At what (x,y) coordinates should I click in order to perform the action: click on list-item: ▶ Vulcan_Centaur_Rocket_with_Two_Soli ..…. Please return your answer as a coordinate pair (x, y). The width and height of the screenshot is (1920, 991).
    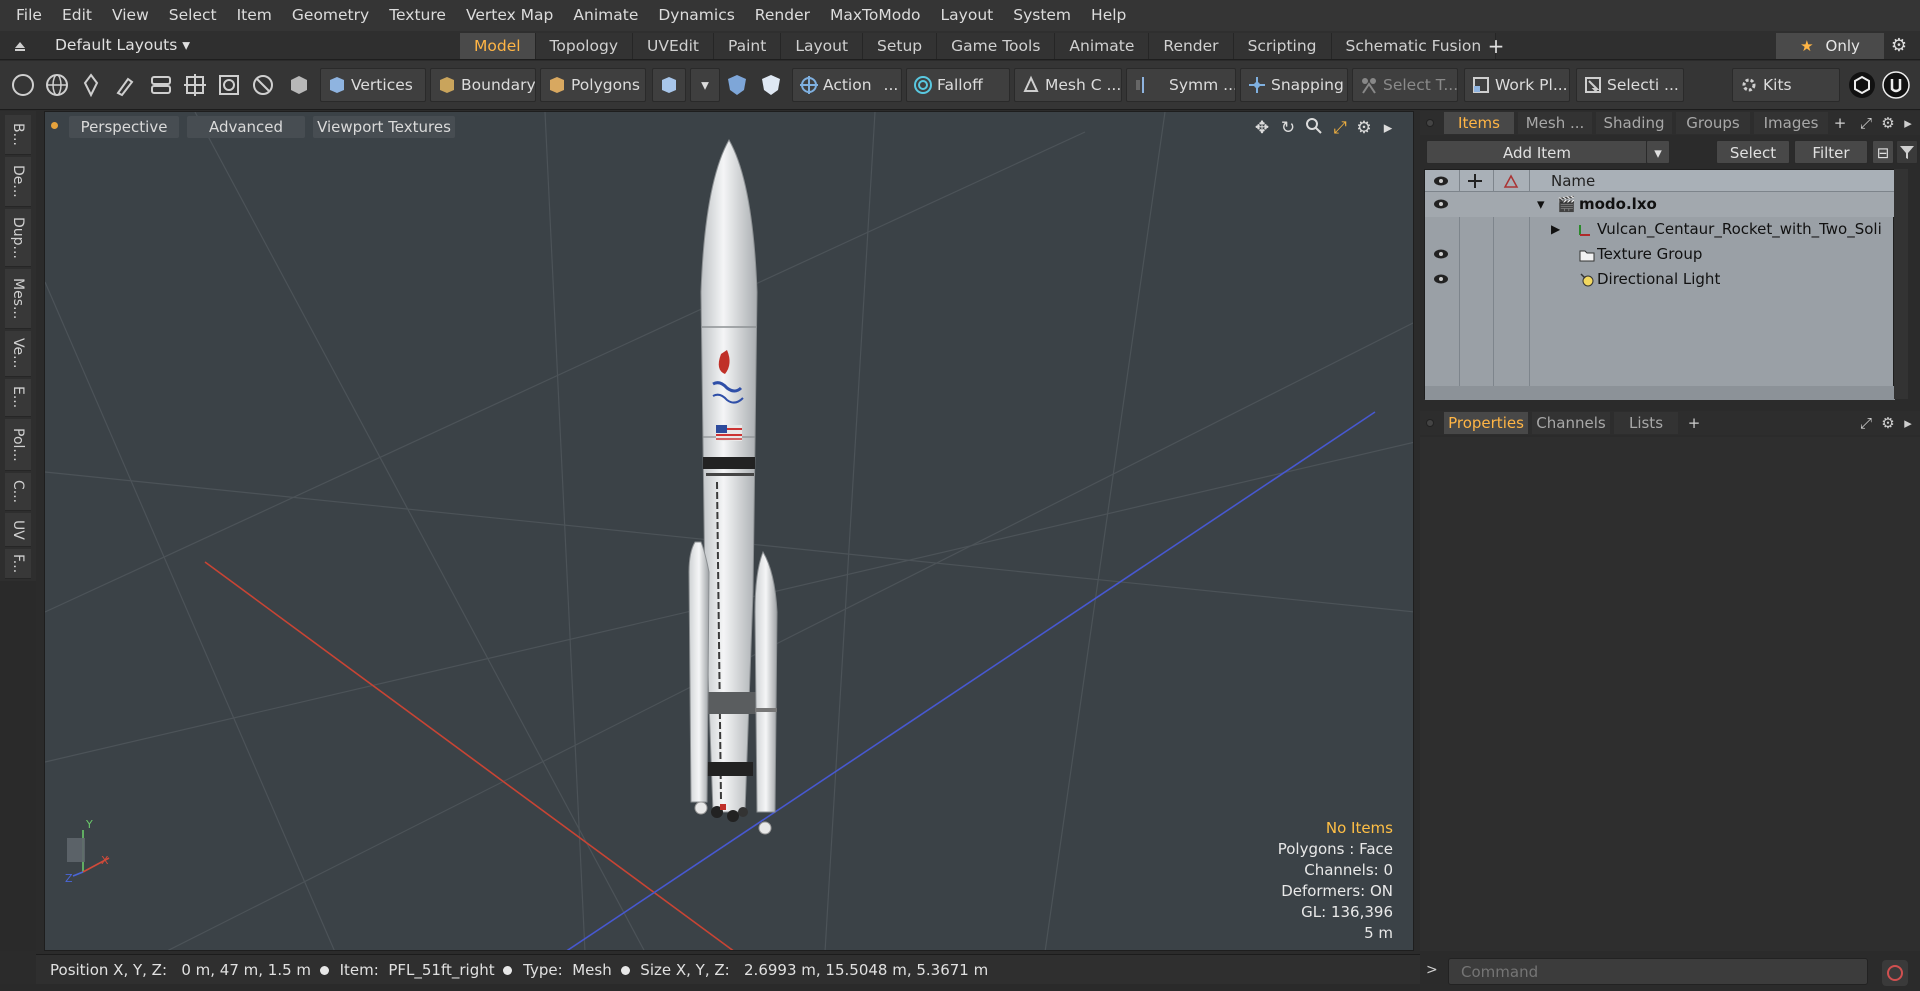
    Looking at the image, I should click on (1660, 229).